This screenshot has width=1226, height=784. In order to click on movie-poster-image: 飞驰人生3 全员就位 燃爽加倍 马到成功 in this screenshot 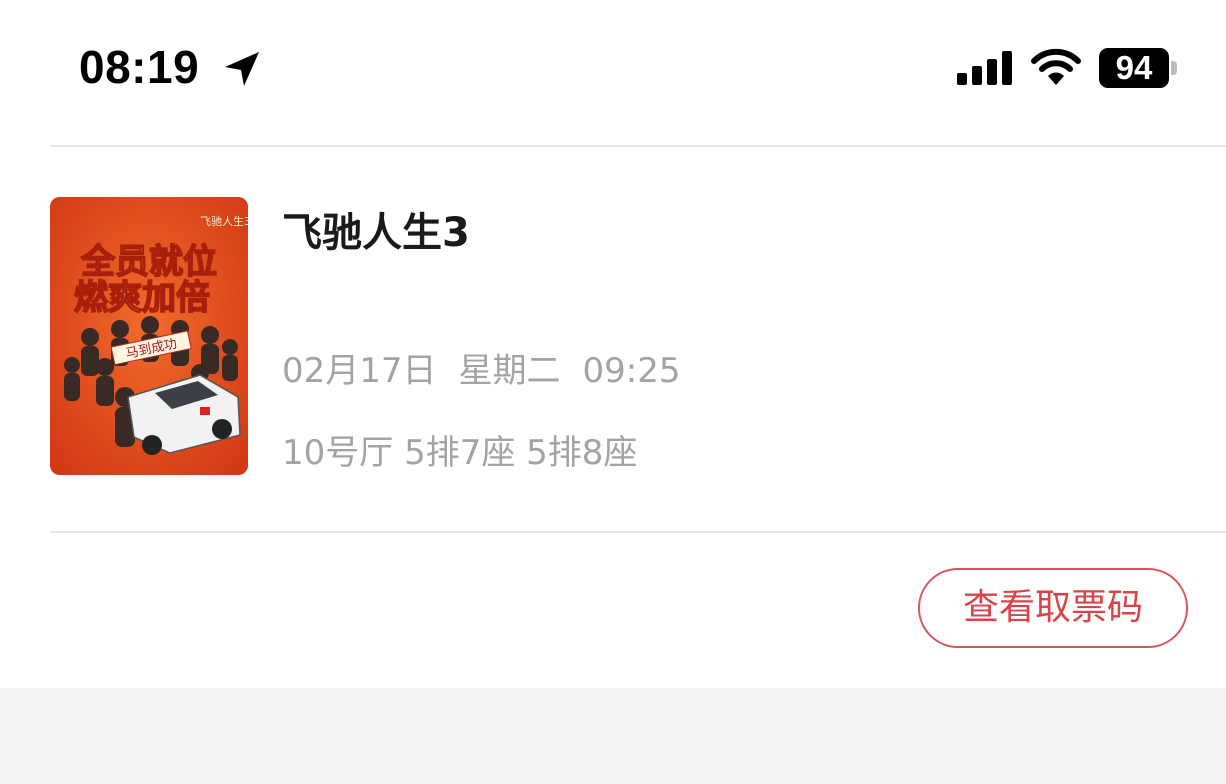, I will do `click(149, 336)`.